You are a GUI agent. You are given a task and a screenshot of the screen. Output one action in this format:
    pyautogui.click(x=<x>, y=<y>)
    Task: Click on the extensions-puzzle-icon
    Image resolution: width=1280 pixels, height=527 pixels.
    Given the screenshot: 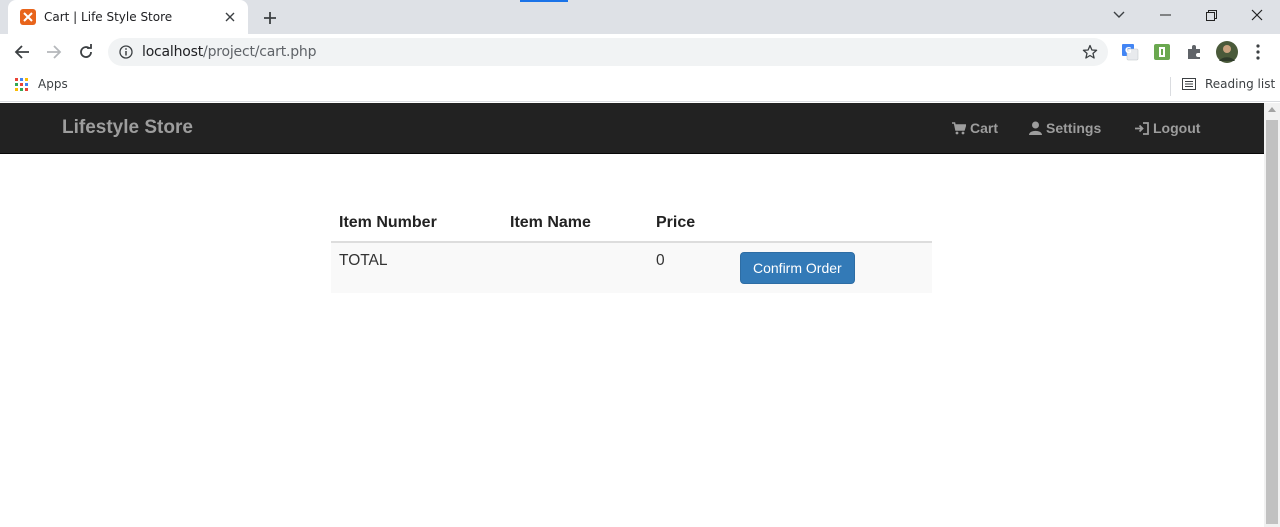 What is the action you would take?
    pyautogui.click(x=1194, y=52)
    